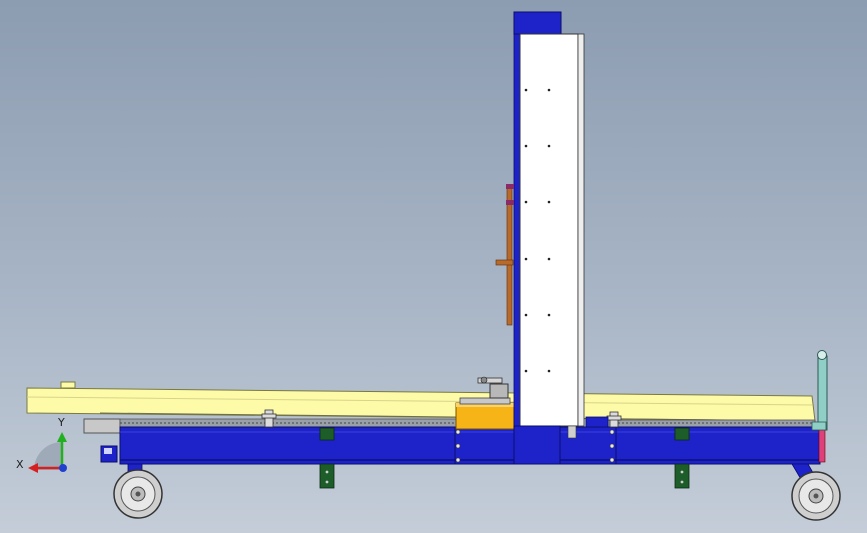  Describe the element at coordinates (463, 445) in the screenshot. I see `blue-base-frame` at that location.